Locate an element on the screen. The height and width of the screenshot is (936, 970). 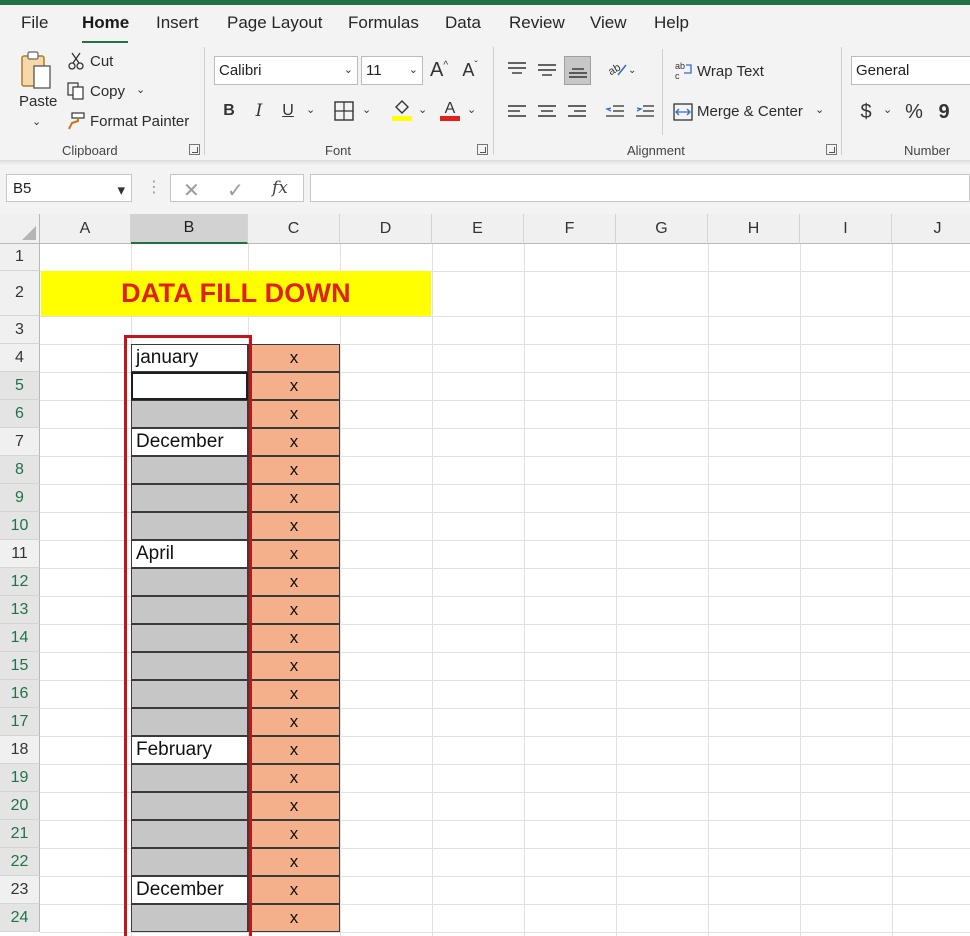
row-header-18: 18 is located at coordinates (20, 750).